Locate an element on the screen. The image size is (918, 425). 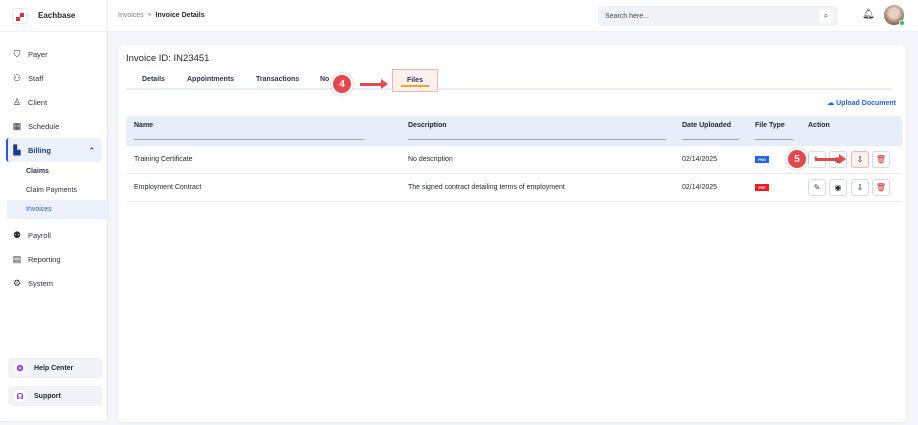
cloud-upload-icon: ☁ is located at coordinates (831, 103).